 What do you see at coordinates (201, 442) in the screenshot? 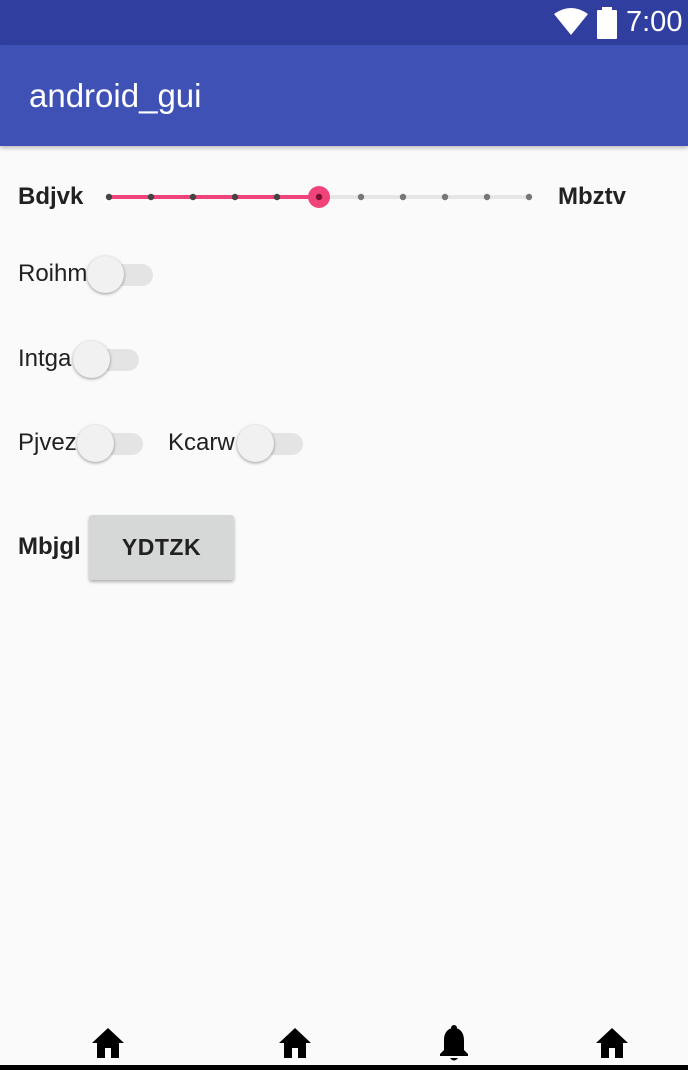
I see `switch-label-kcarw: Kcarw` at bounding box center [201, 442].